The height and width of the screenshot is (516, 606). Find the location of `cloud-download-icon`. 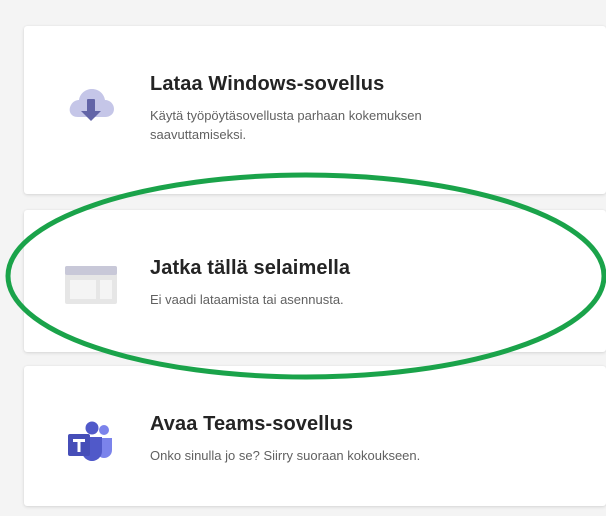

cloud-download-icon is located at coordinates (91, 105).